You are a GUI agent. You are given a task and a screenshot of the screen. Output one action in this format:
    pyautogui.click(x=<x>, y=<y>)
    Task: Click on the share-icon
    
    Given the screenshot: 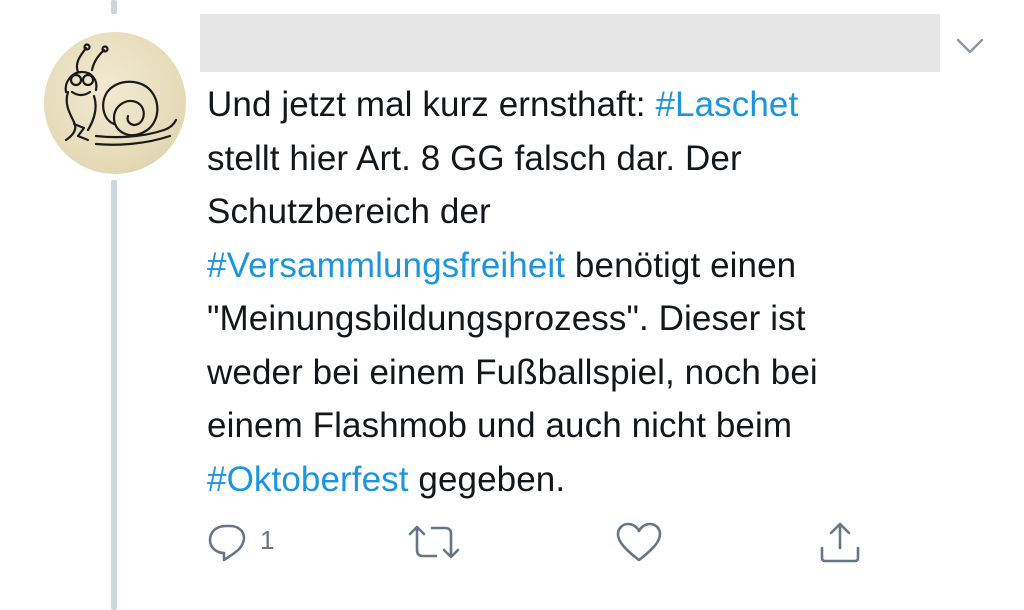 What is the action you would take?
    pyautogui.click(x=840, y=542)
    